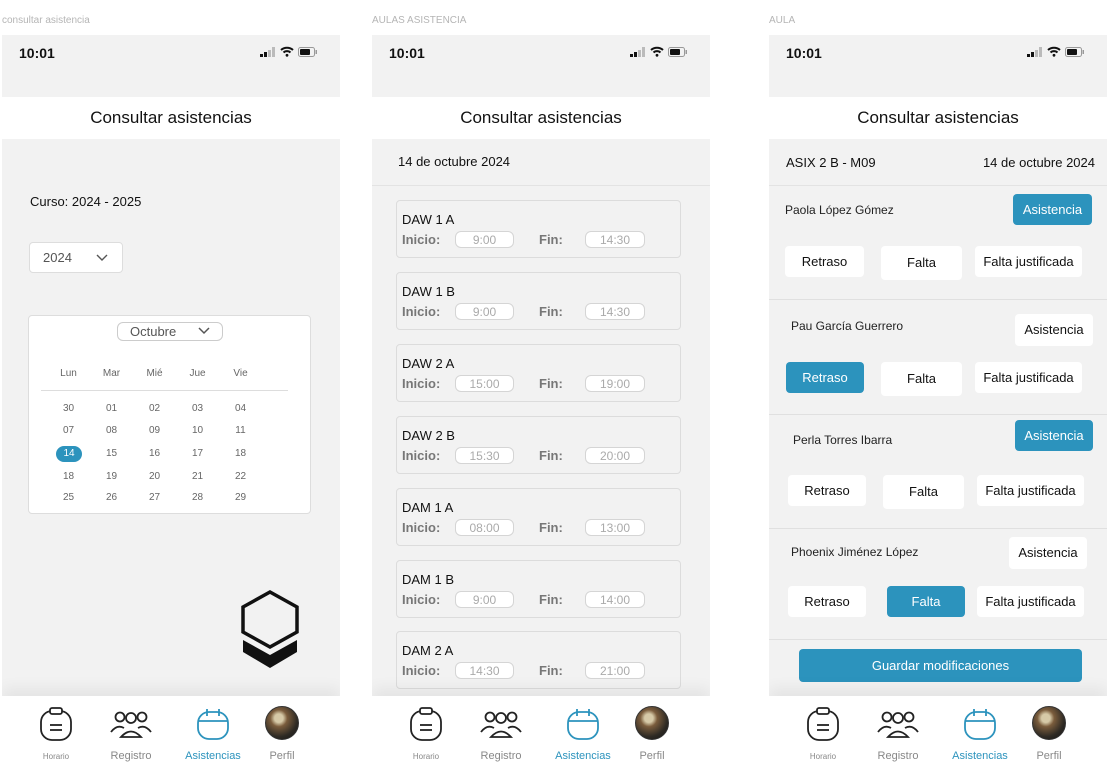 The height and width of the screenshot is (782, 1119). Describe the element at coordinates (240, 497) in the screenshot. I see `calendar-day: 29` at that location.